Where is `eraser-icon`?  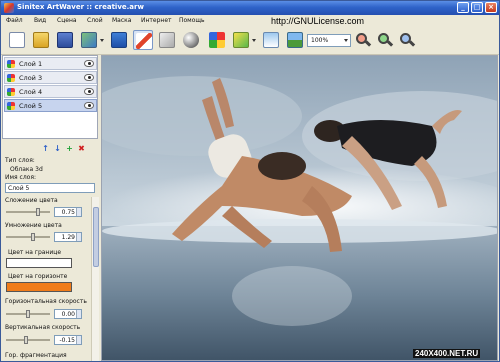 eraser-icon is located at coordinates (167, 40).